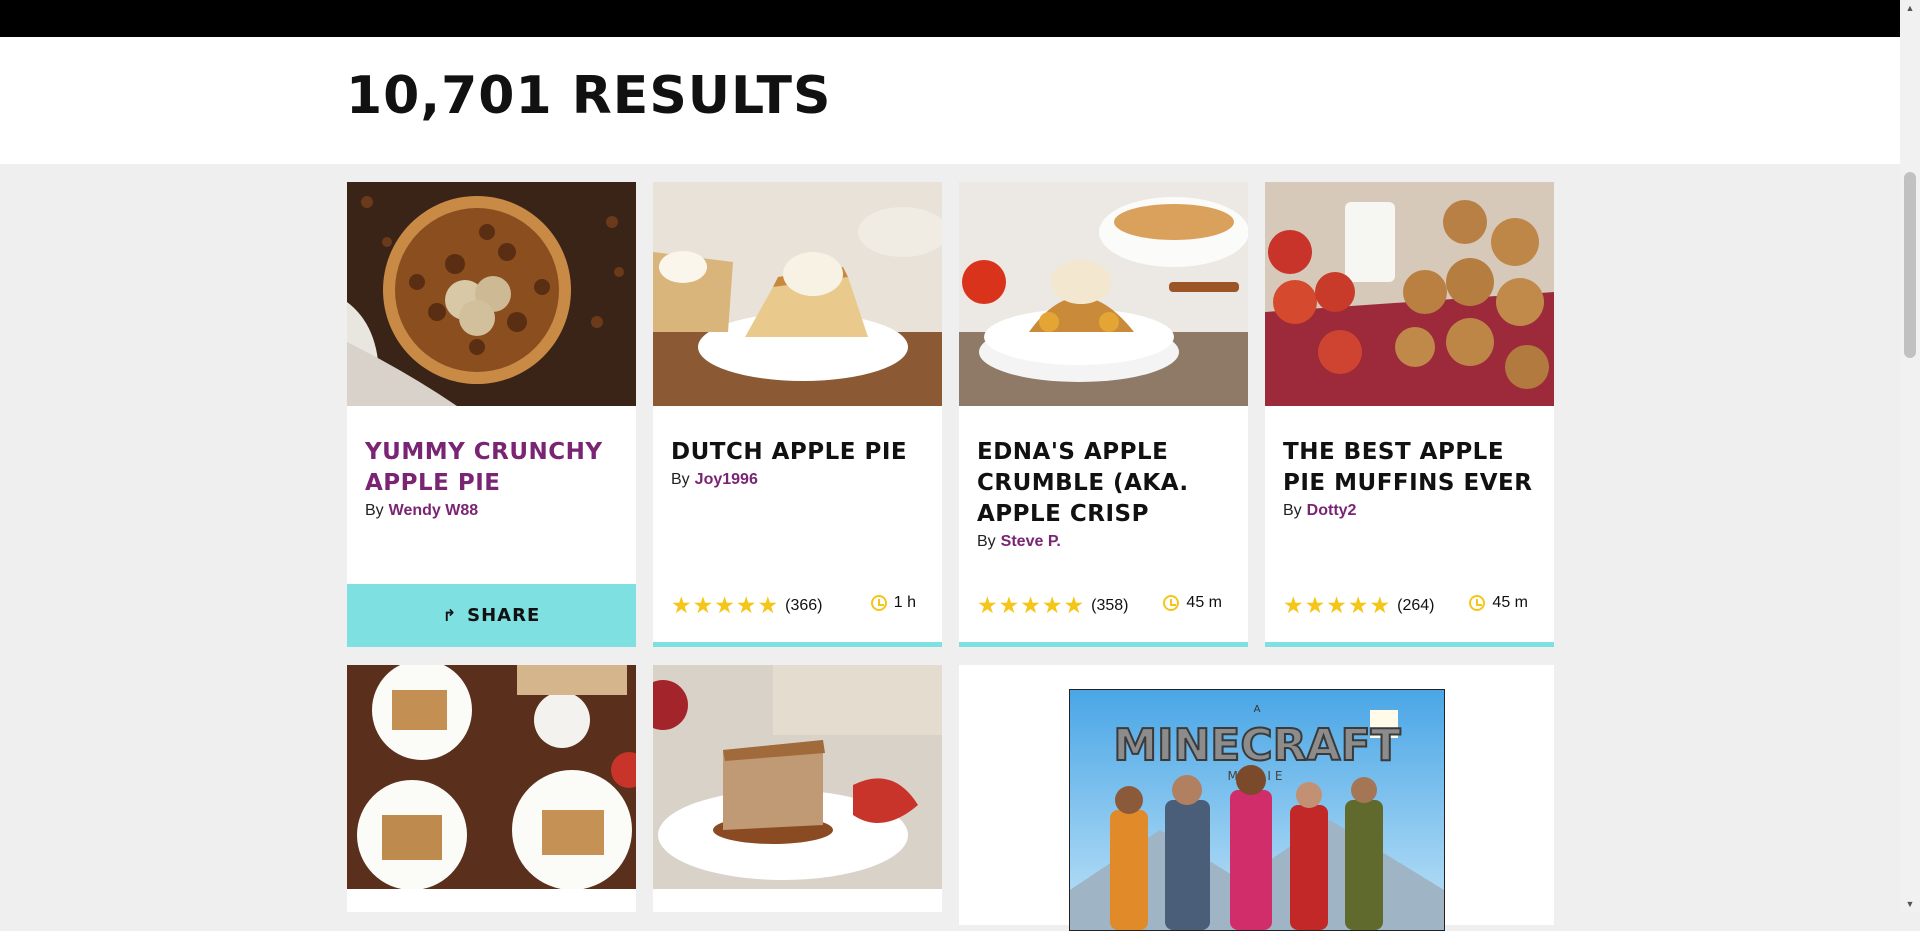  I want to click on rating-stars: ★ ★ ★ ★ ★ (366), so click(746, 605).